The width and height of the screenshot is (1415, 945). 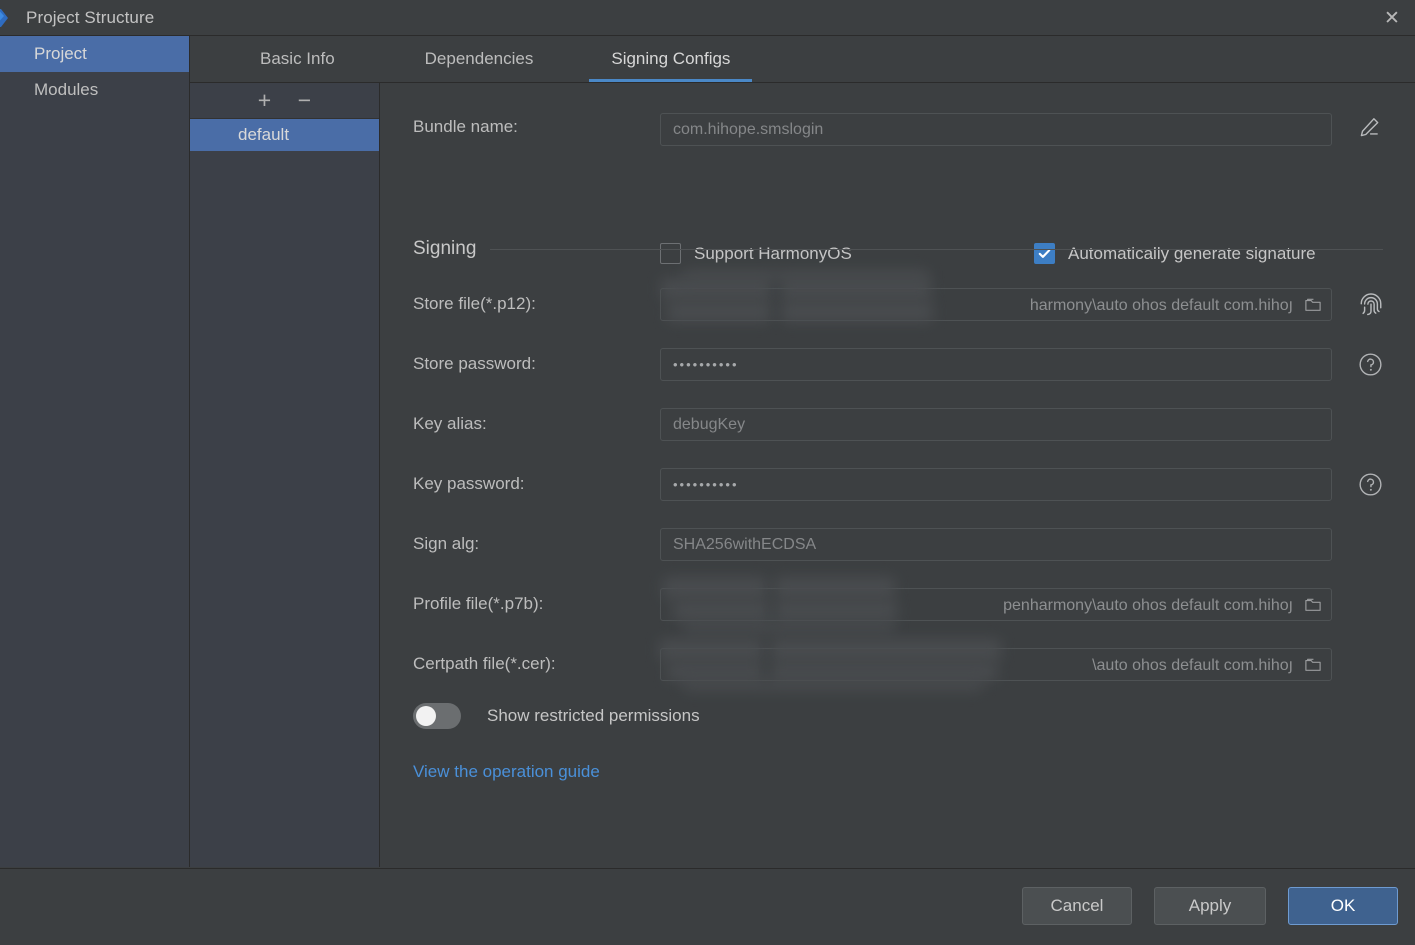 What do you see at coordinates (264, 134) in the screenshot?
I see `config-item-label: default` at bounding box center [264, 134].